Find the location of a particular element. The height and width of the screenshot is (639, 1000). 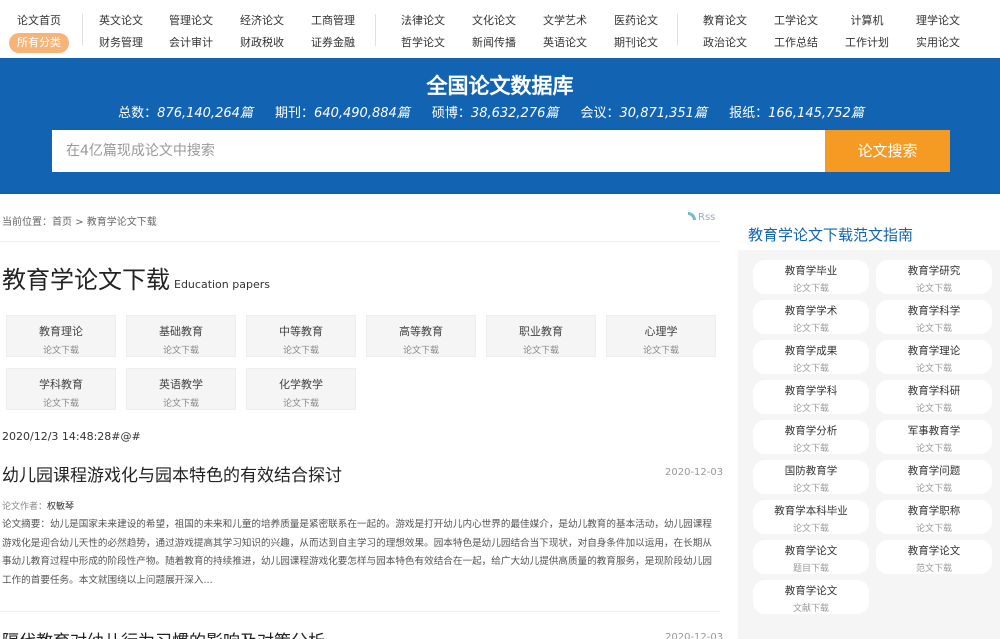

article-title: 隔代教育对幼儿行为习惯的影响及对策分析 is located at coordinates (163, 633).